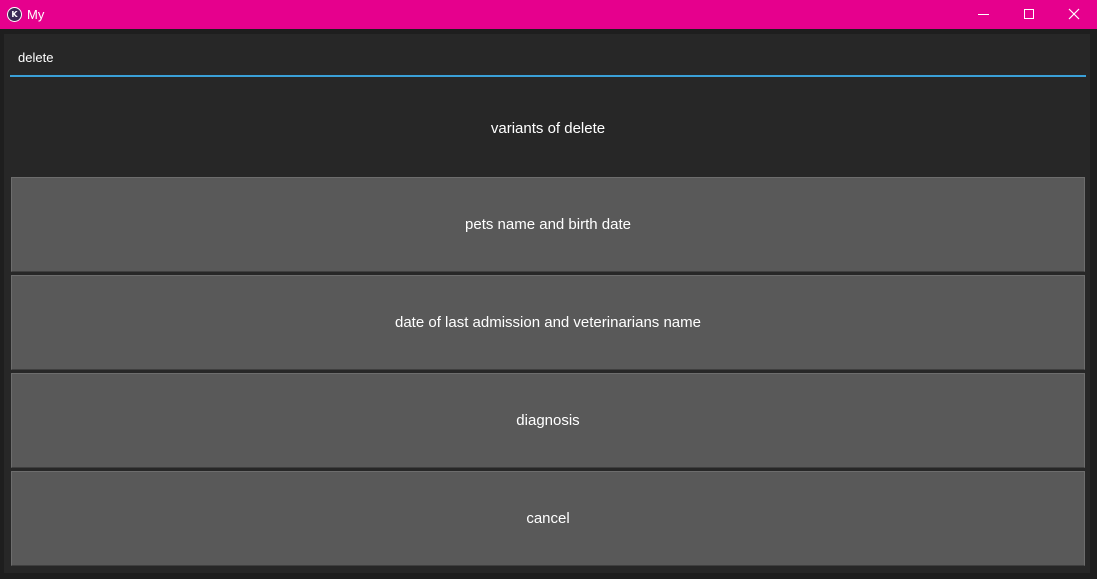 The height and width of the screenshot is (579, 1097). Describe the element at coordinates (548, 14) in the screenshot. I see `title-bar: K My` at that location.